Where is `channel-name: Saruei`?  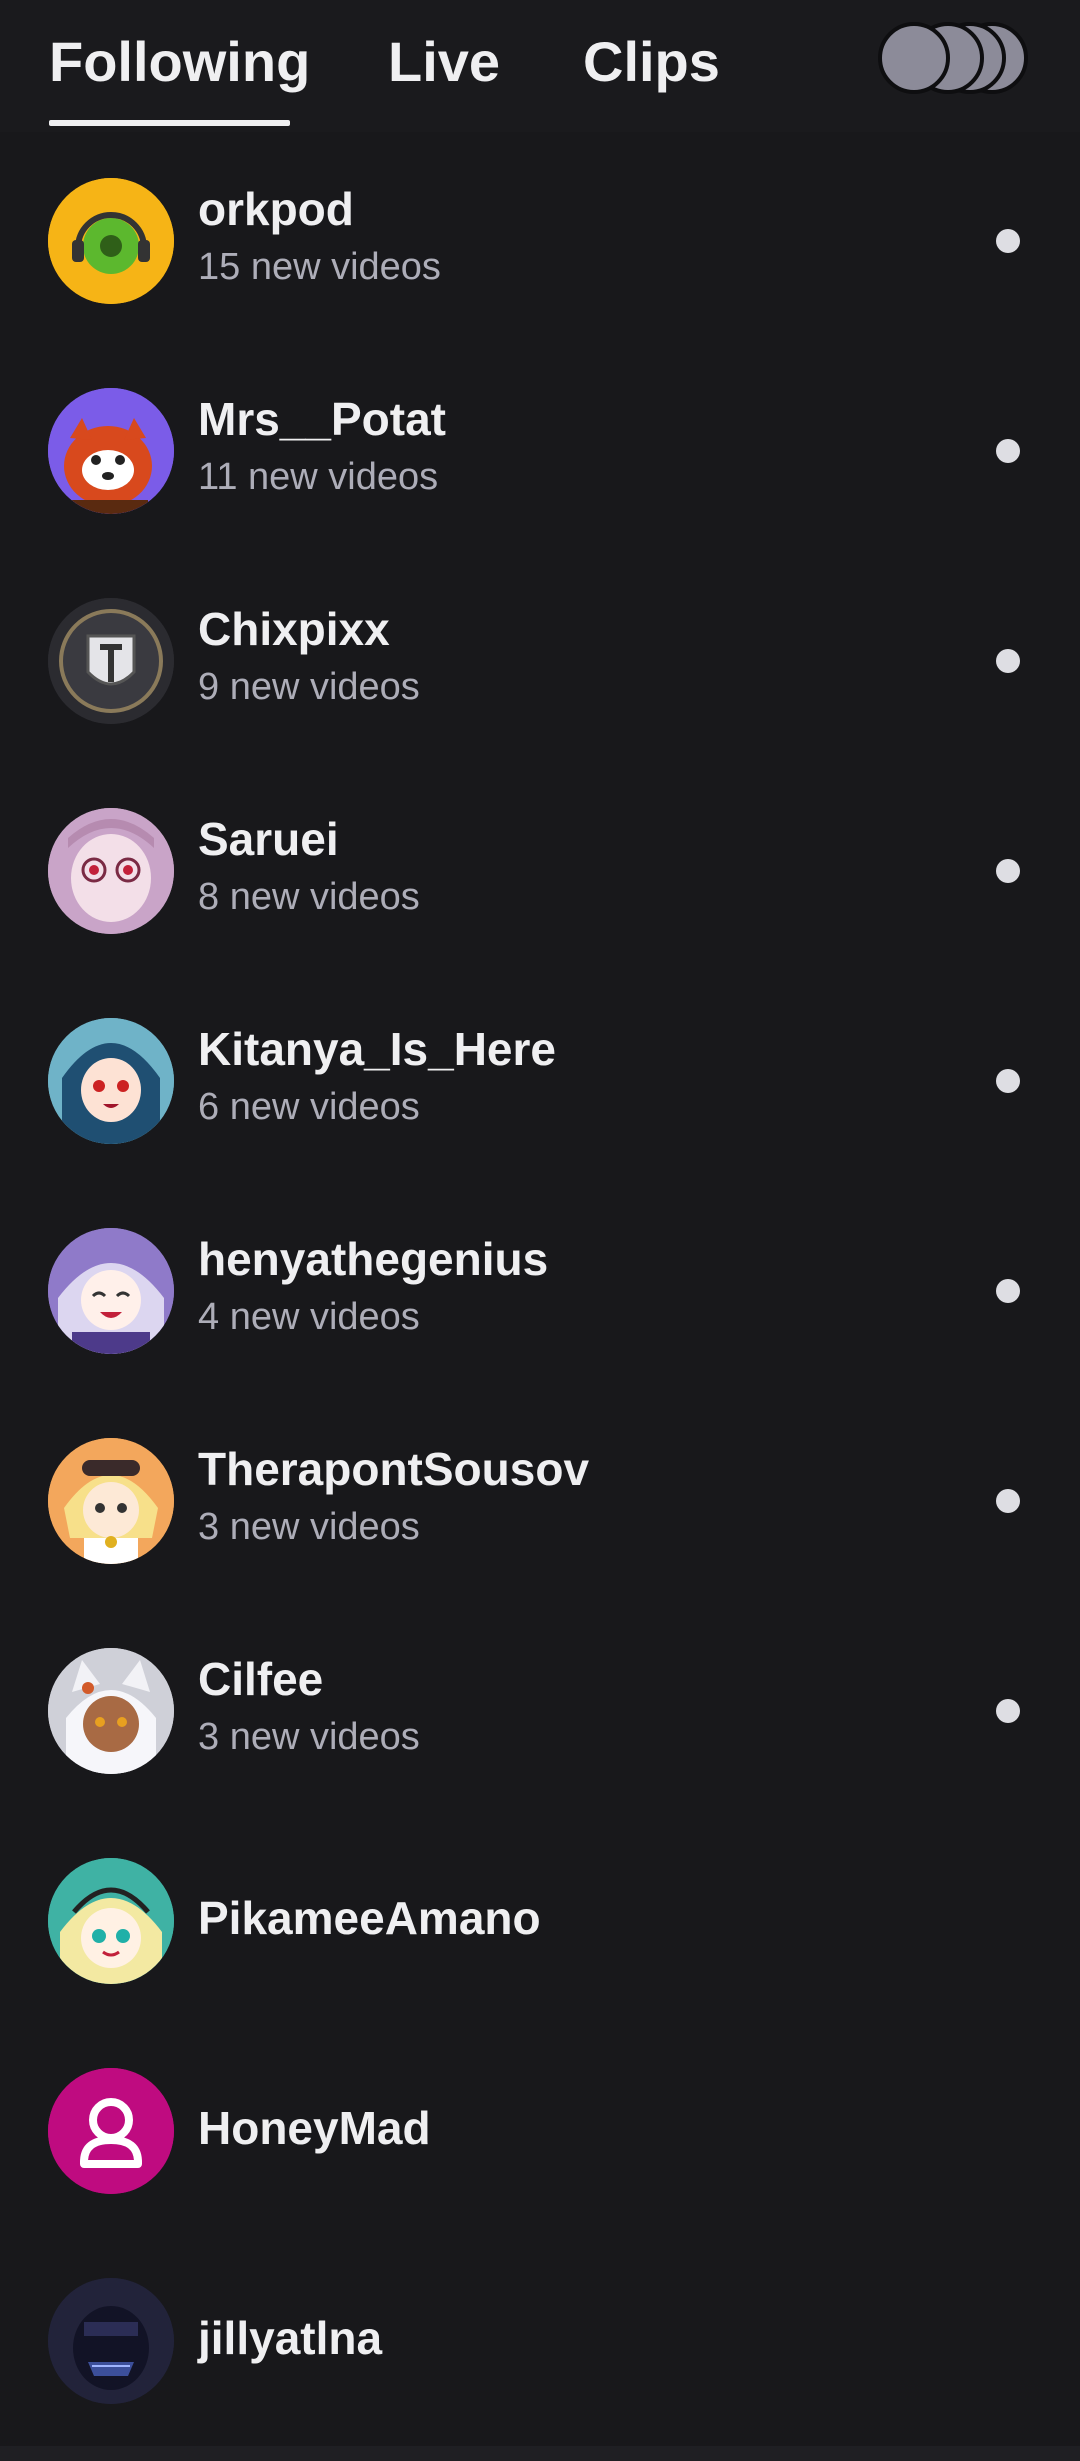 channel-name: Saruei is located at coordinates (268, 839).